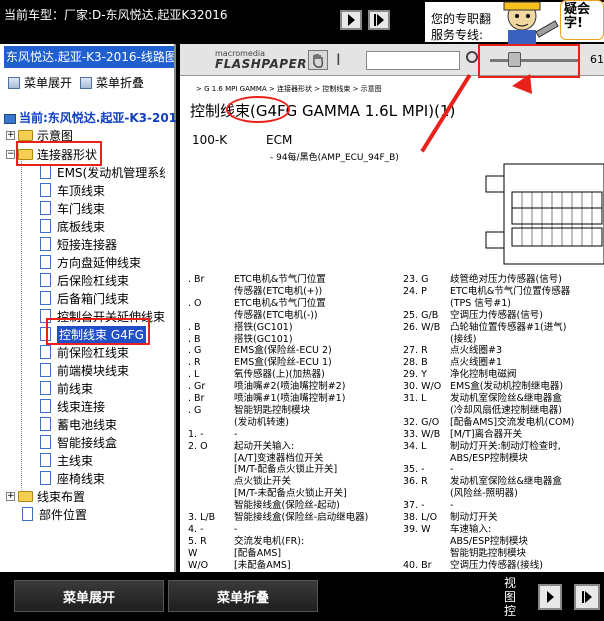 The image size is (604, 621). I want to click on nav-next-button, so click(351, 20).